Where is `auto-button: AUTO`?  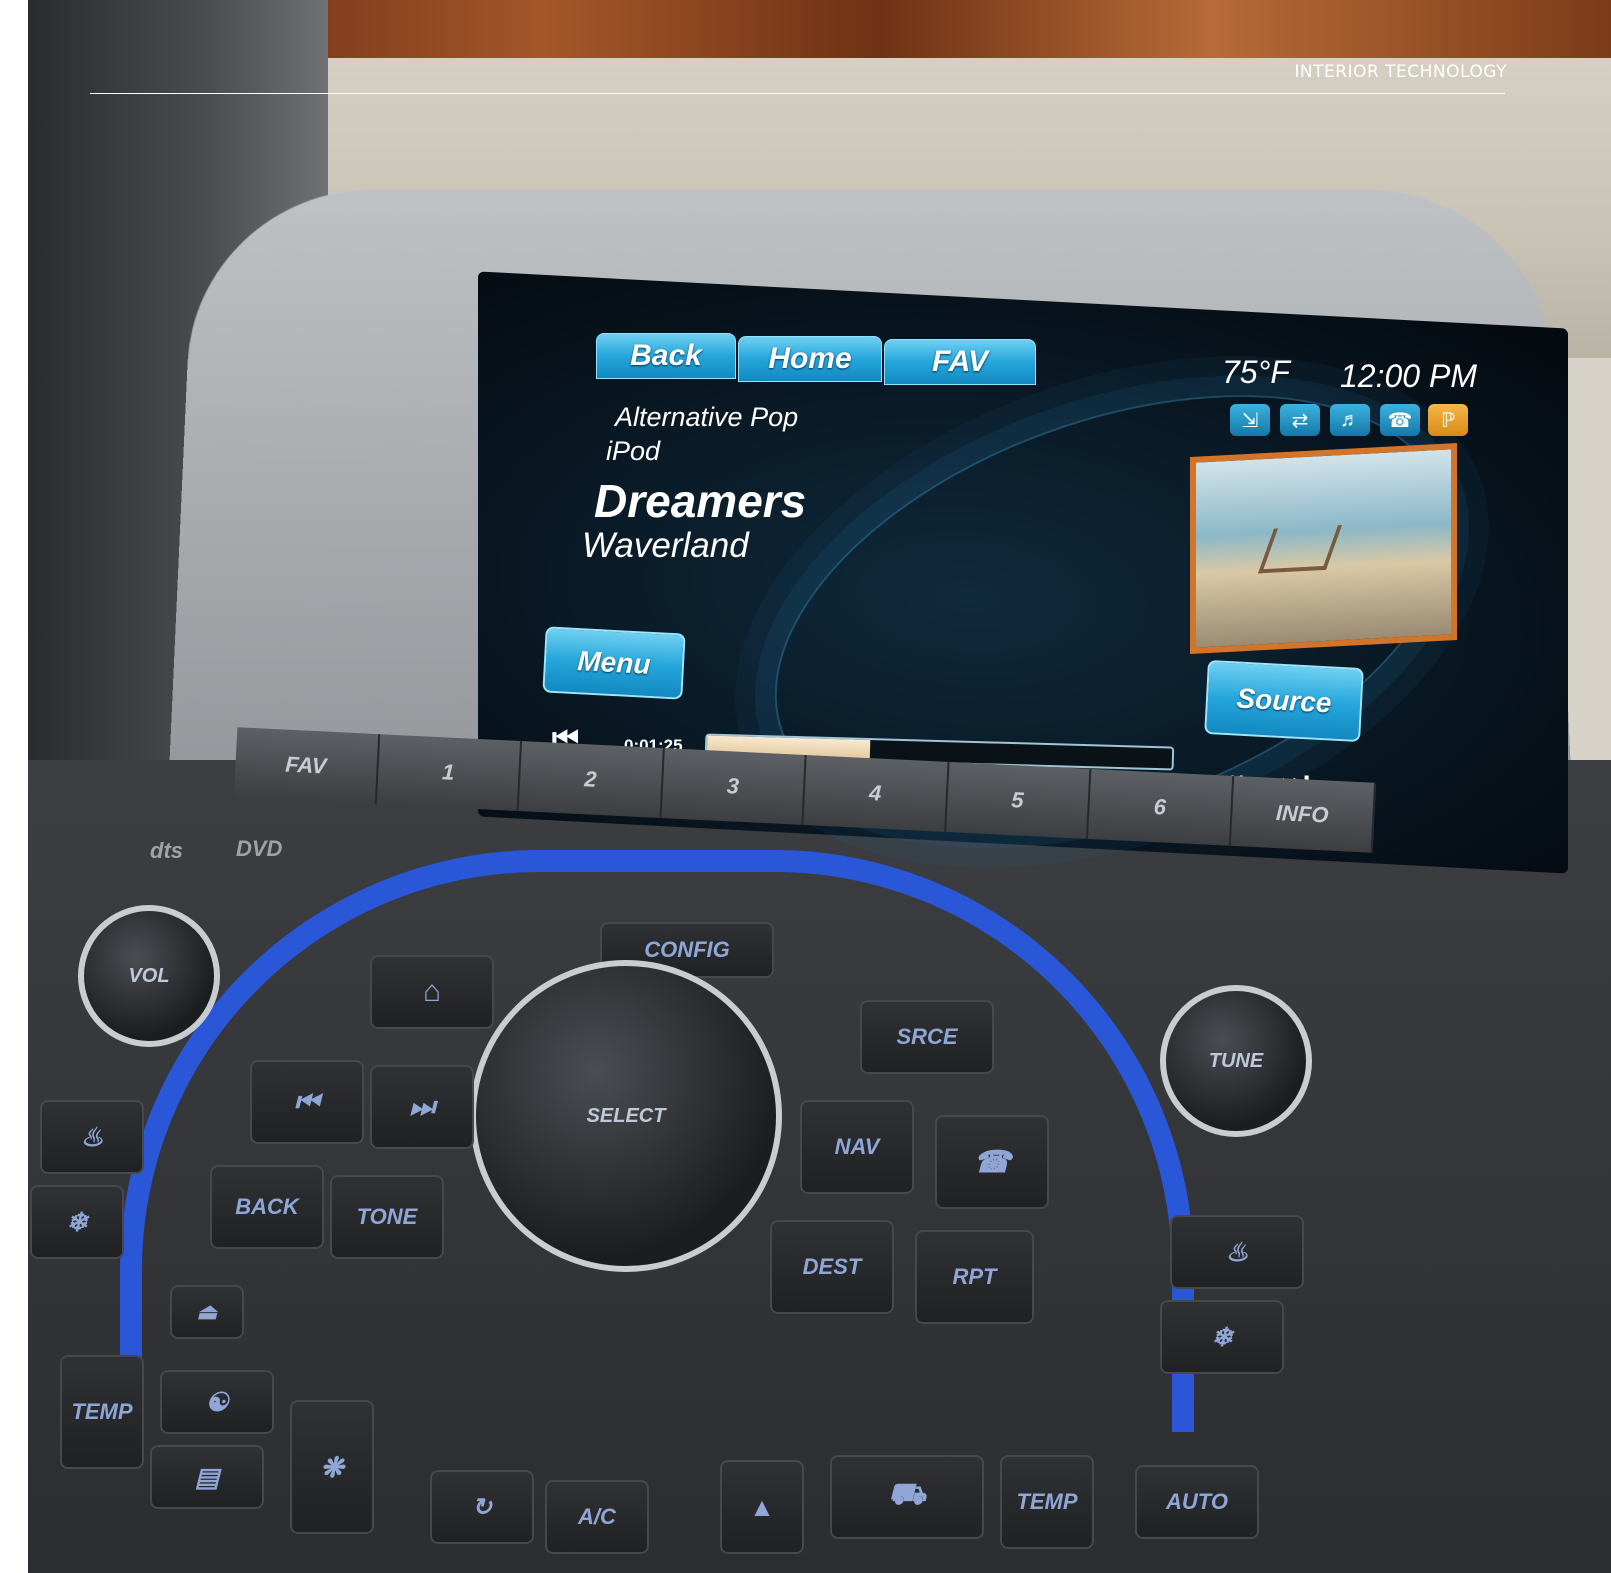
auto-button: AUTO is located at coordinates (1197, 1502).